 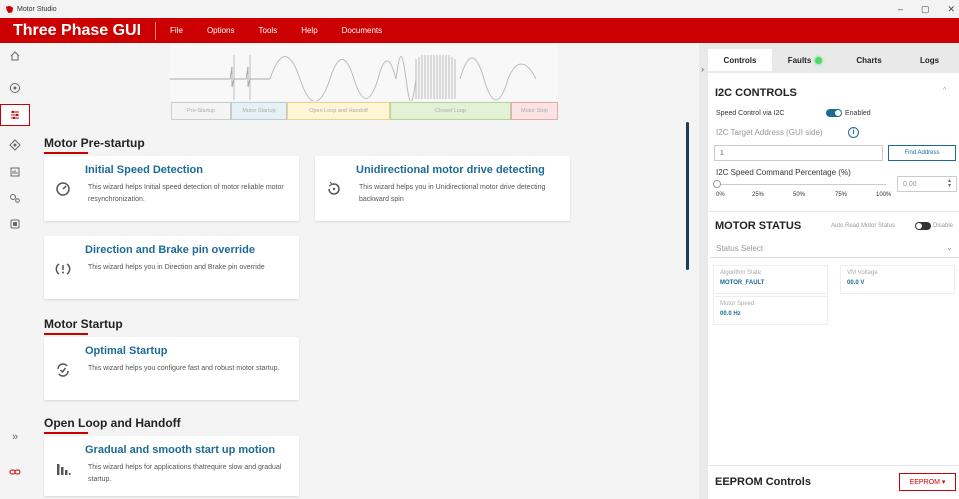 I want to click on card-title: Initial Speed Detection, so click(x=144, y=170).